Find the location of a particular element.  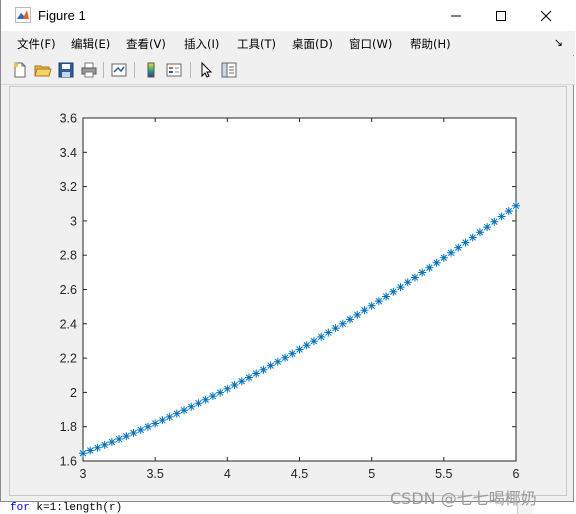

close-button is located at coordinates (546, 15).